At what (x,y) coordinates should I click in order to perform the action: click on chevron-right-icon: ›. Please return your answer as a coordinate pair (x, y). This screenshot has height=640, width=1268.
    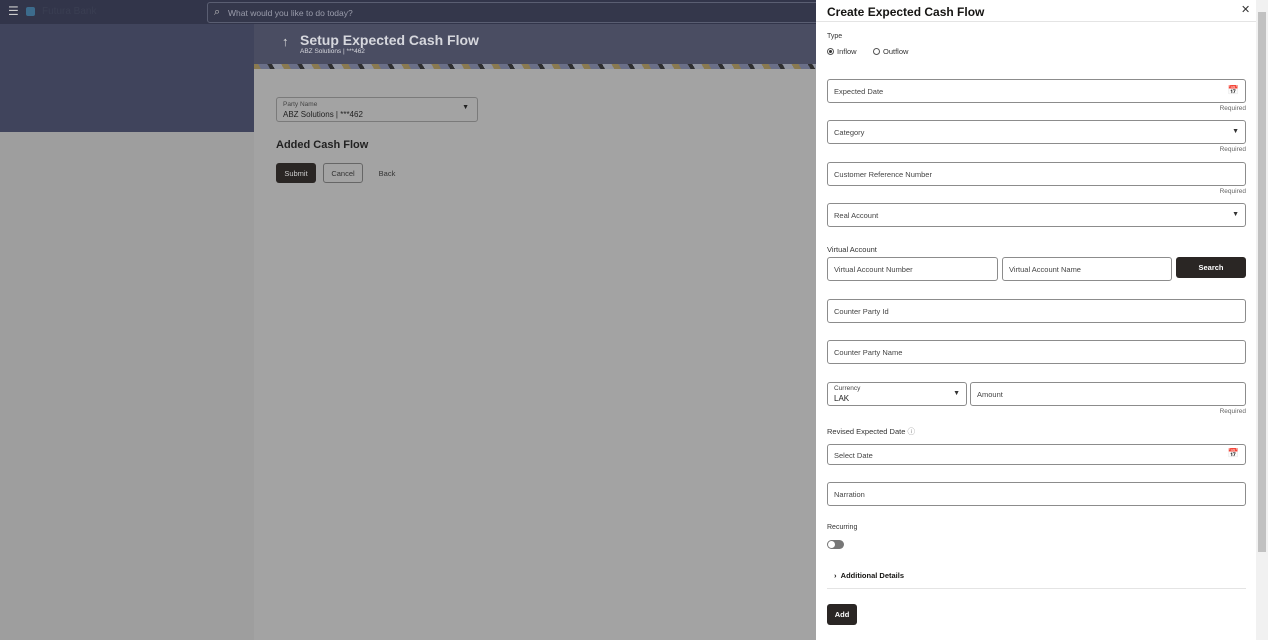
    Looking at the image, I should click on (835, 575).